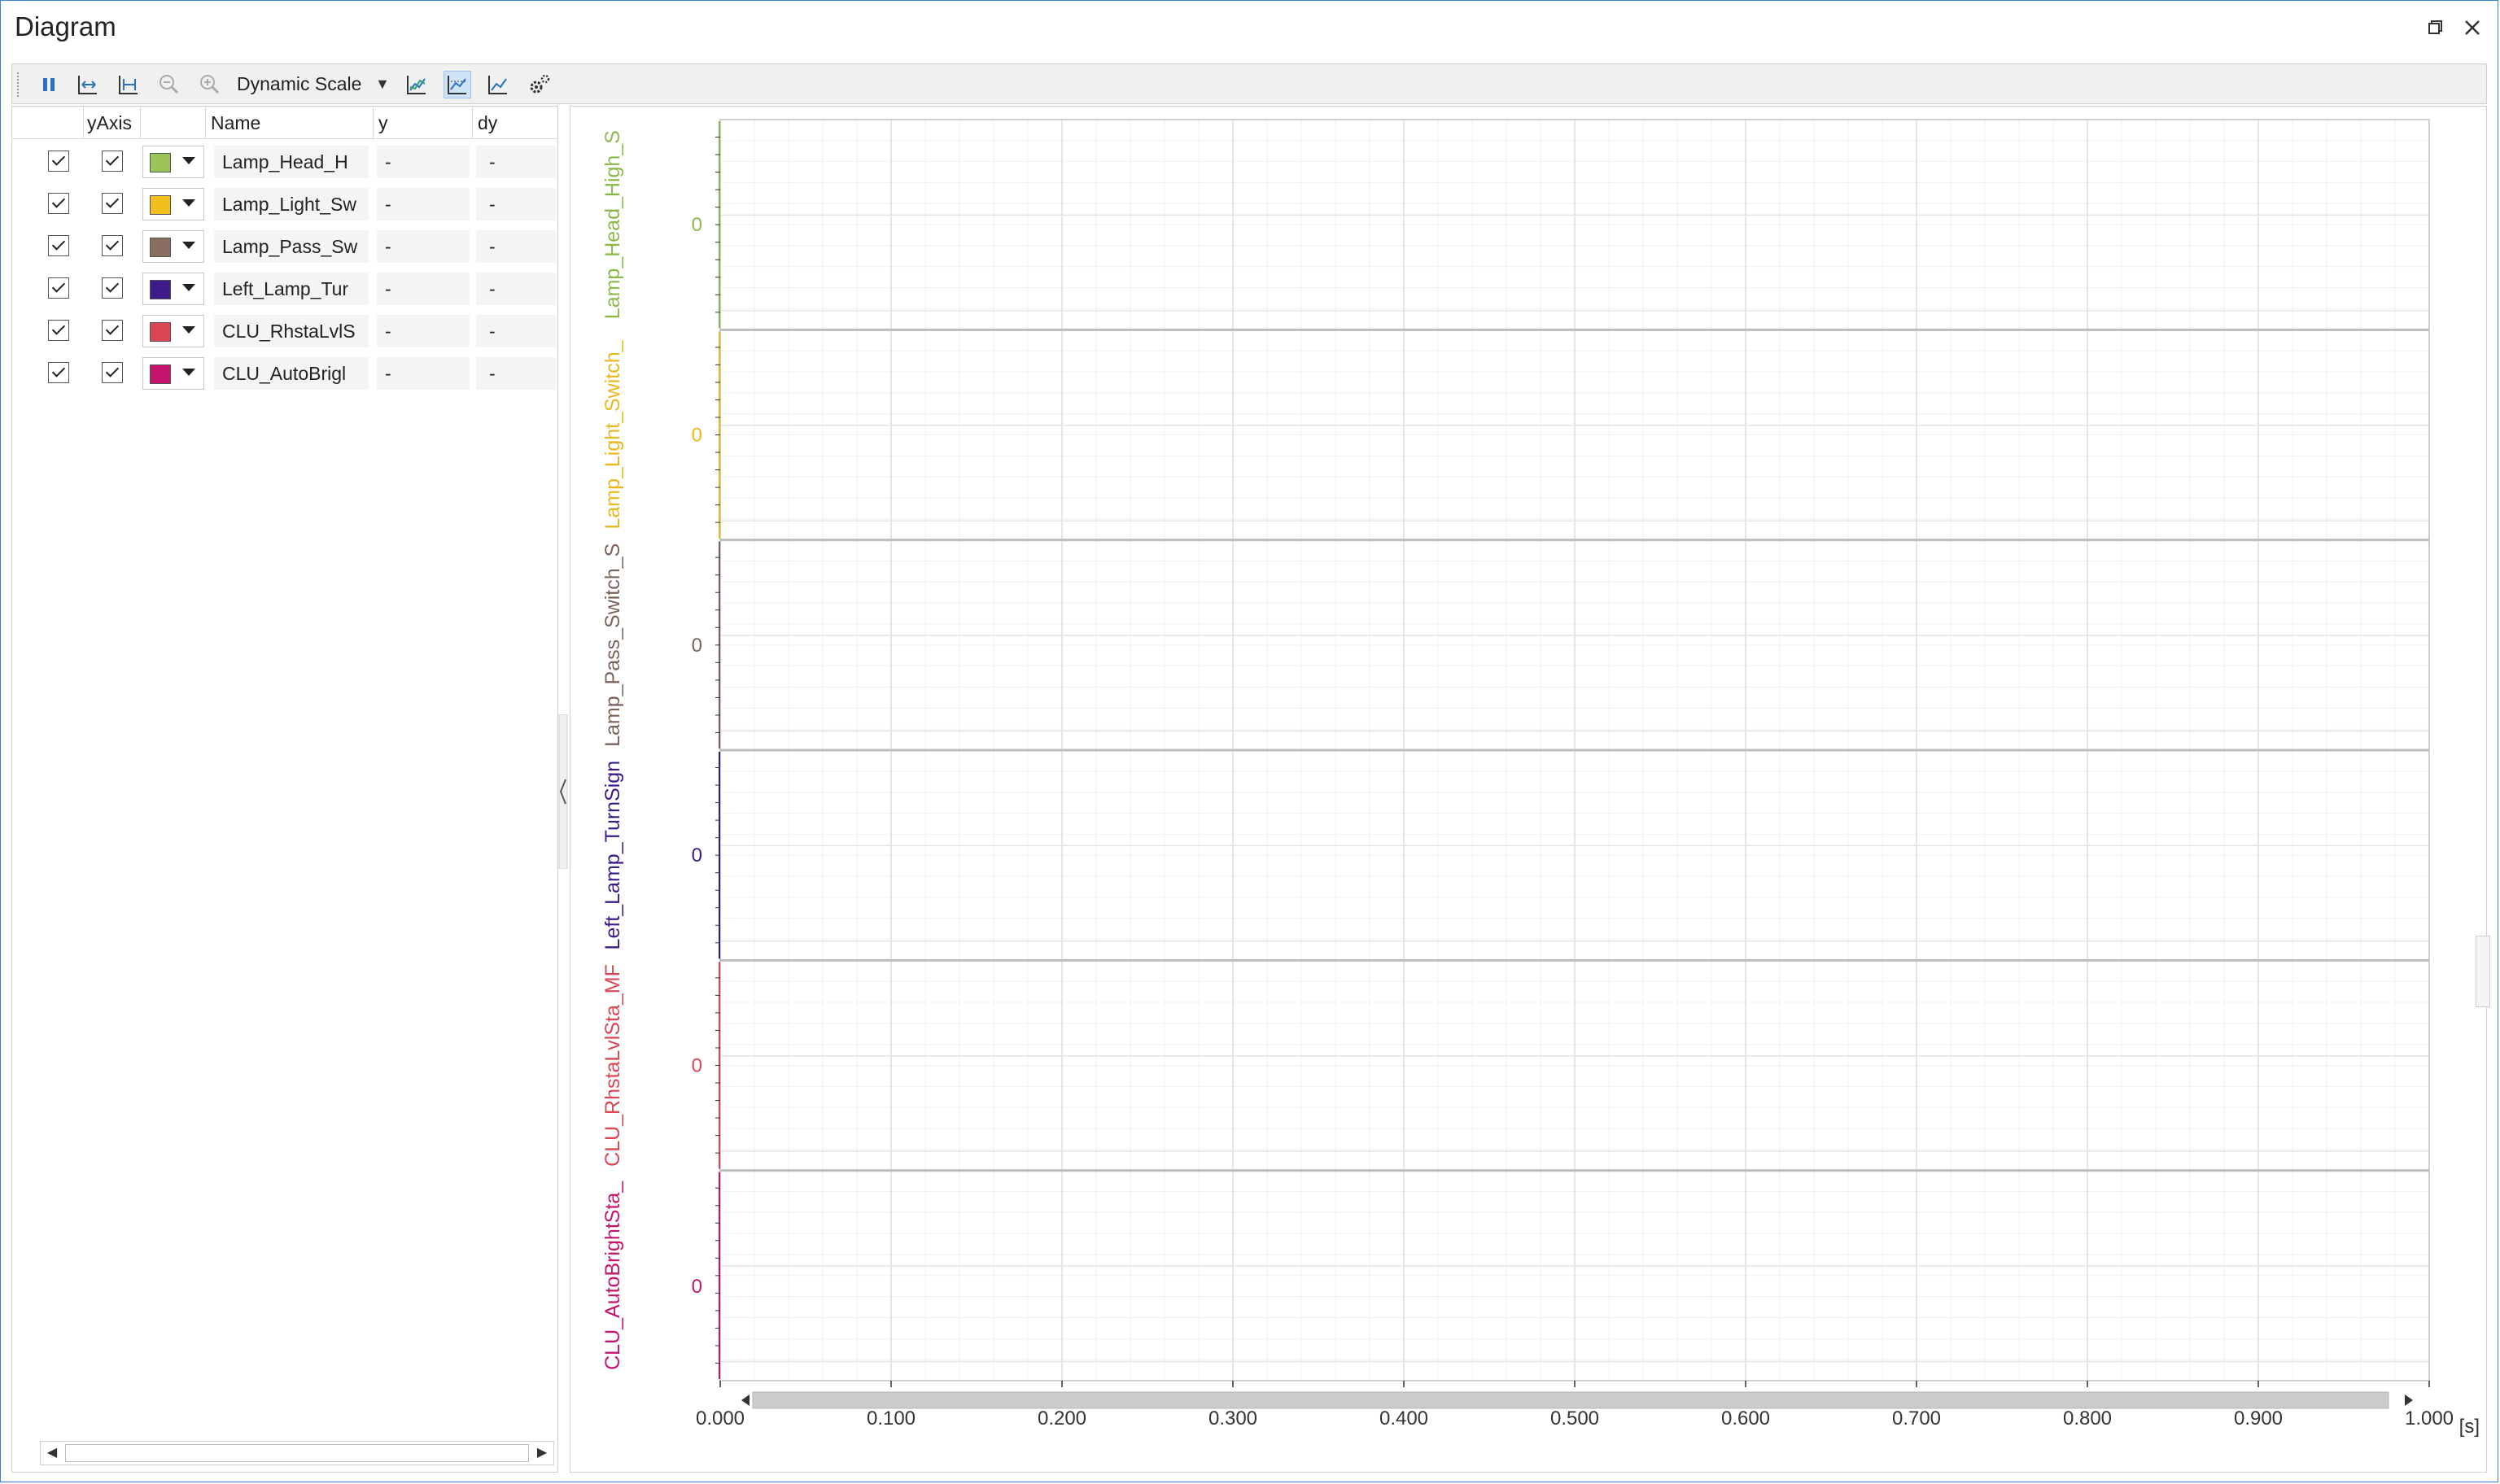 This screenshot has width=2500, height=1484. What do you see at coordinates (284, 289) in the screenshot?
I see `table-row: Left_Lamp_Tur - -` at bounding box center [284, 289].